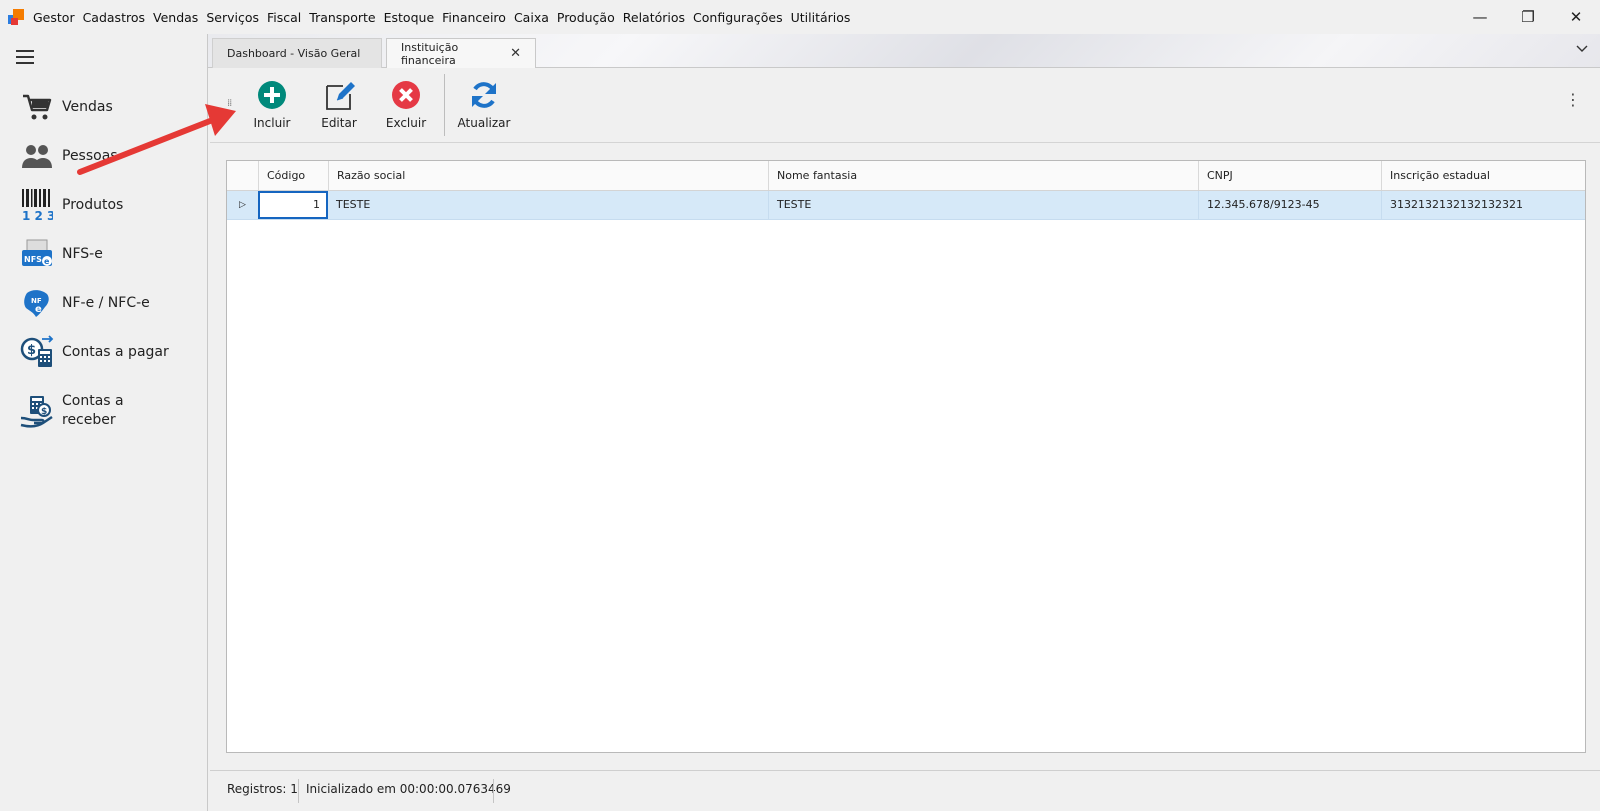 This screenshot has height=811, width=1600. What do you see at coordinates (1480, 17) in the screenshot?
I see `minimize-button: —` at bounding box center [1480, 17].